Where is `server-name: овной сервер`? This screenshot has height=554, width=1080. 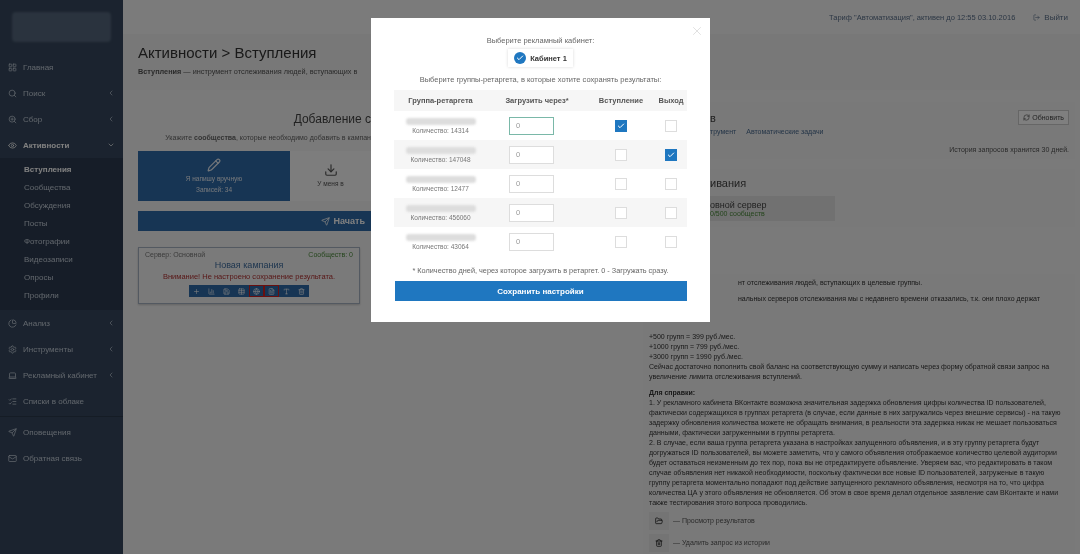
server-name: овной сервер is located at coordinates (739, 205).